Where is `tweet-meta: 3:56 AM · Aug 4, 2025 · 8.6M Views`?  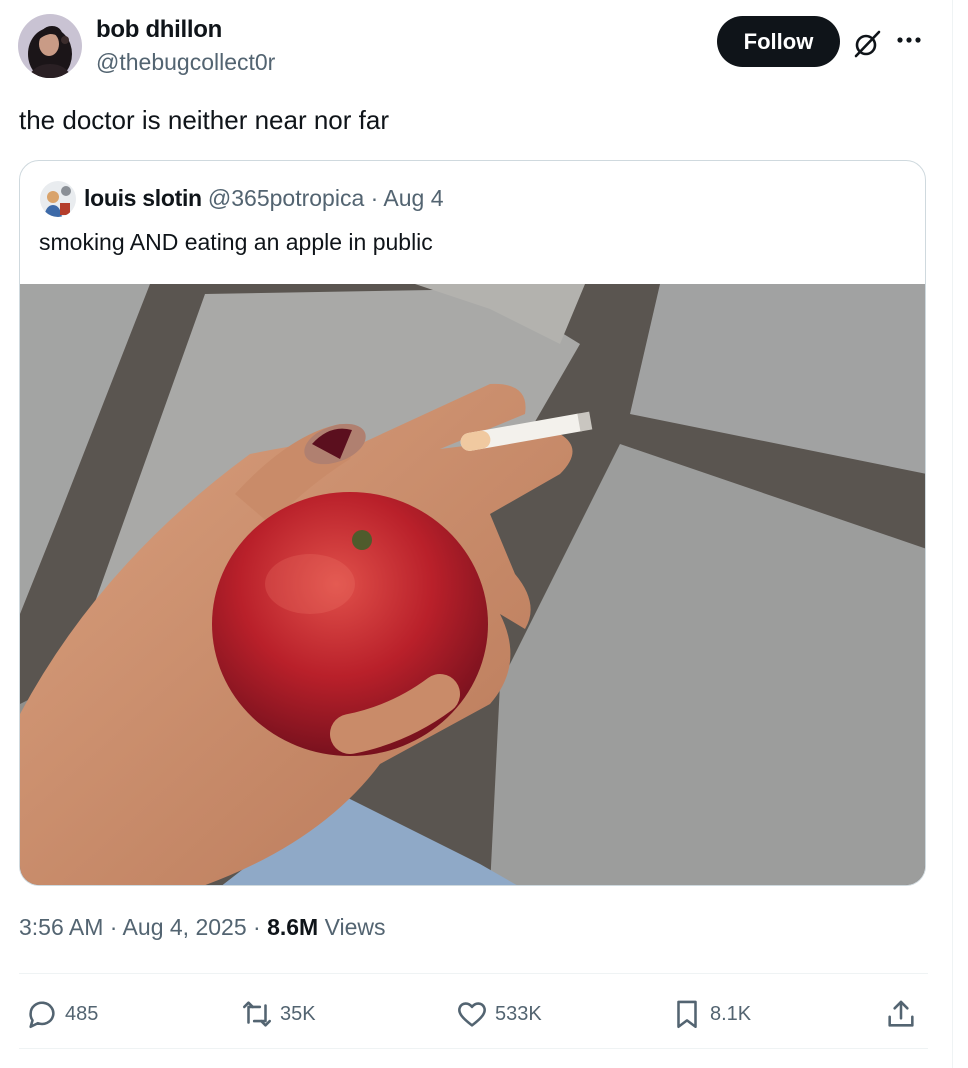 tweet-meta: 3:56 AM · Aug 4, 2025 · 8.6M Views is located at coordinates (202, 927).